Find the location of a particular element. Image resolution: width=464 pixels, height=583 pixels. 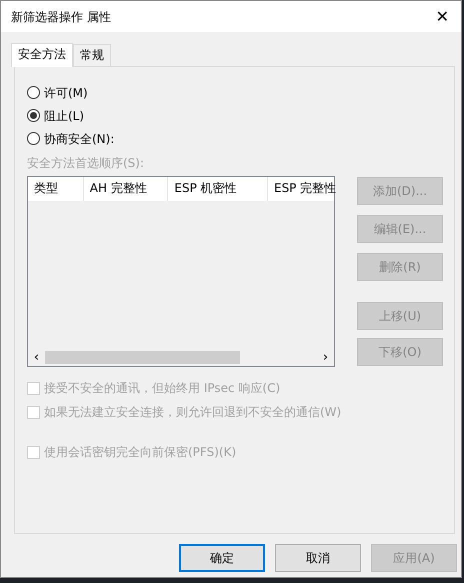

radio-label: 阻止(L) is located at coordinates (64, 116).